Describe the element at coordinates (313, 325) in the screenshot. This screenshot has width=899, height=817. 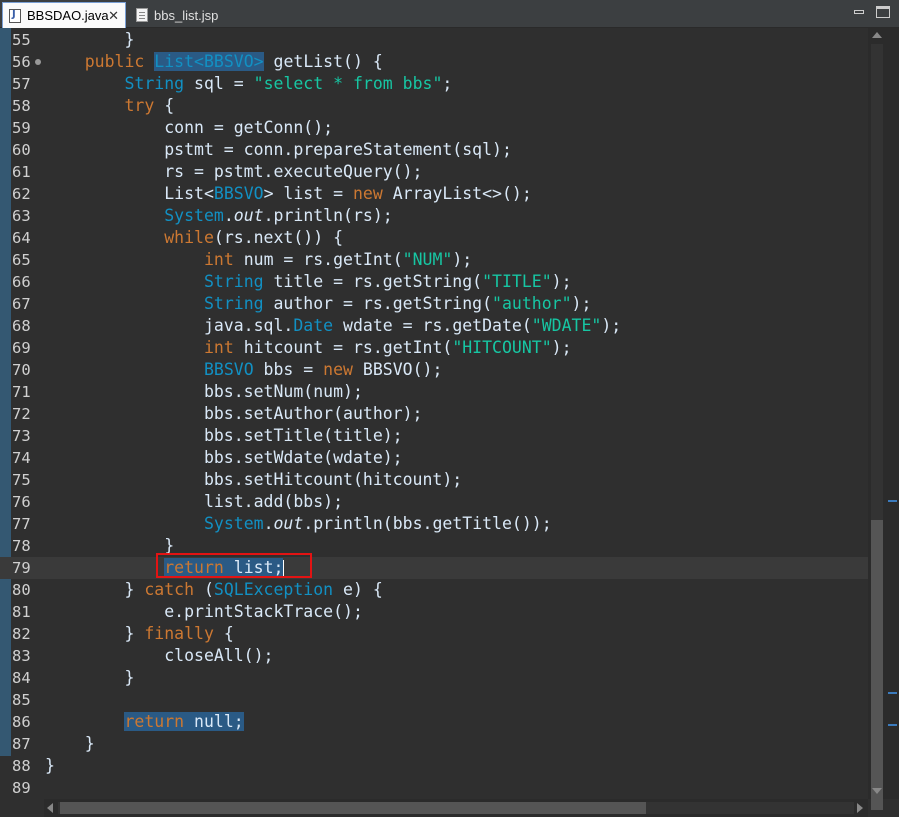
I see `code-token: Date` at that location.